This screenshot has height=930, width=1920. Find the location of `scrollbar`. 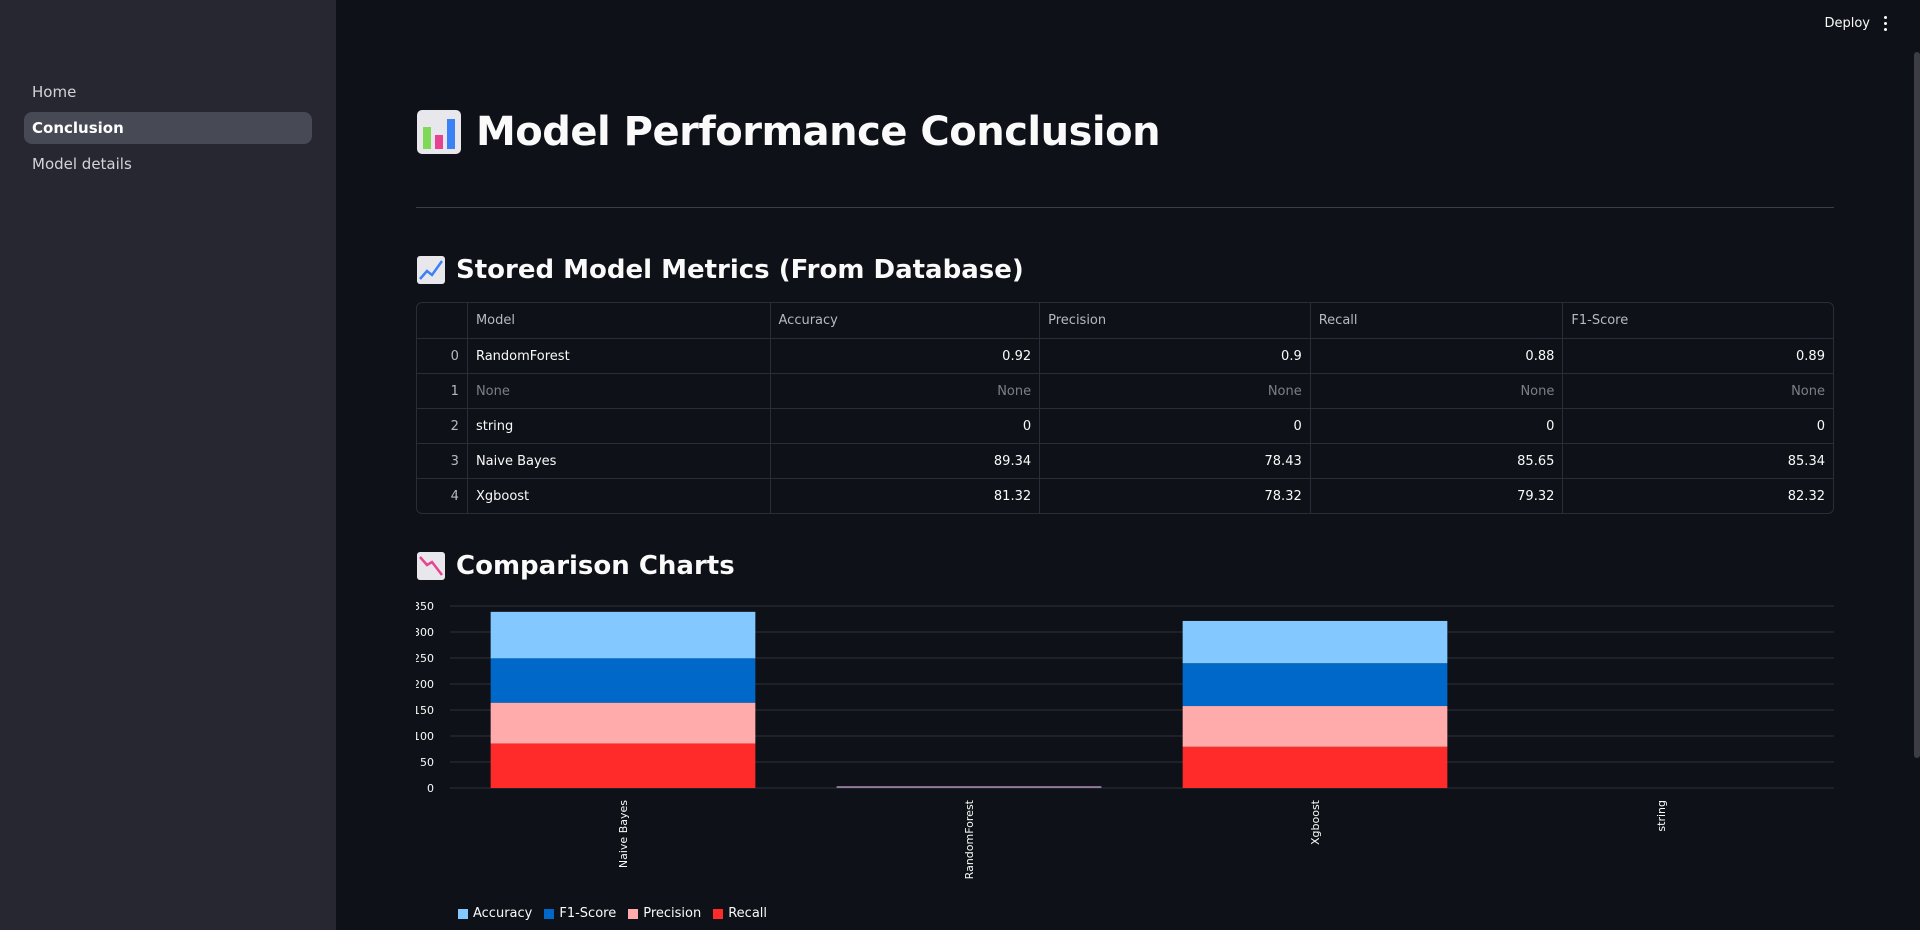

scrollbar is located at coordinates (1917, 405).